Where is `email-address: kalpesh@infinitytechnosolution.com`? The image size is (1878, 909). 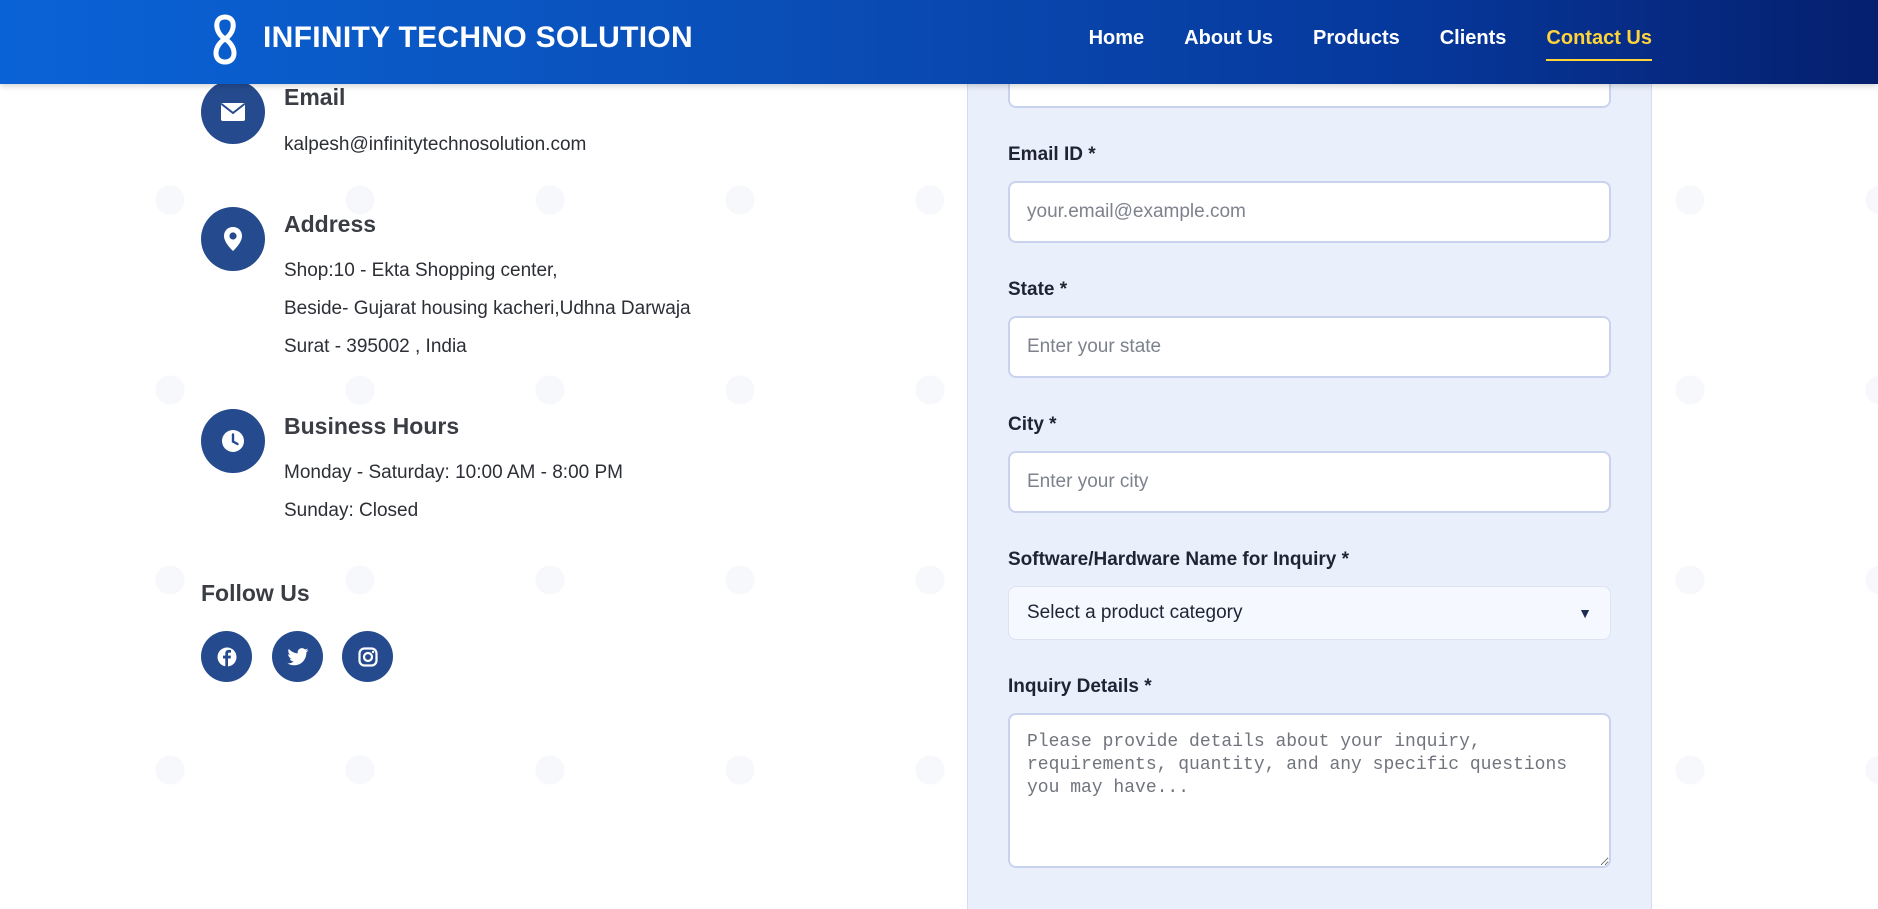
email-address: kalpesh@infinitytechnosolution.com is located at coordinates (435, 145).